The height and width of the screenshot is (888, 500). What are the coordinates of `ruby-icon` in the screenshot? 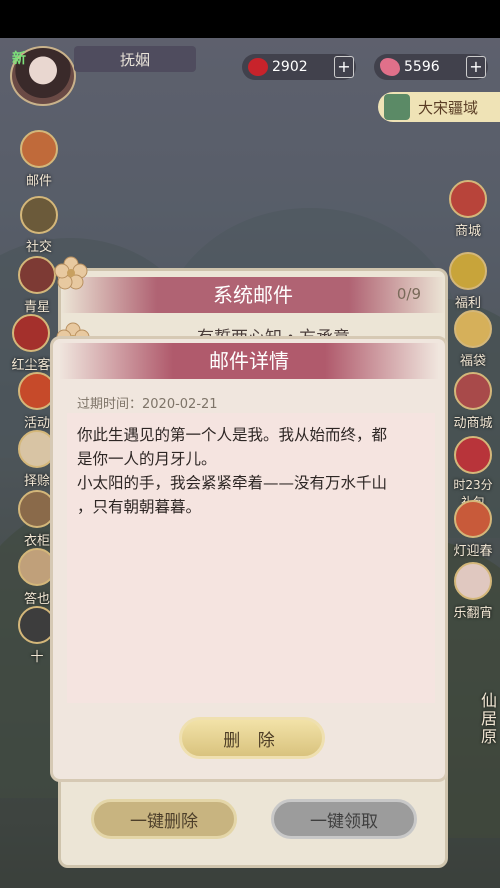 It's located at (258, 67).